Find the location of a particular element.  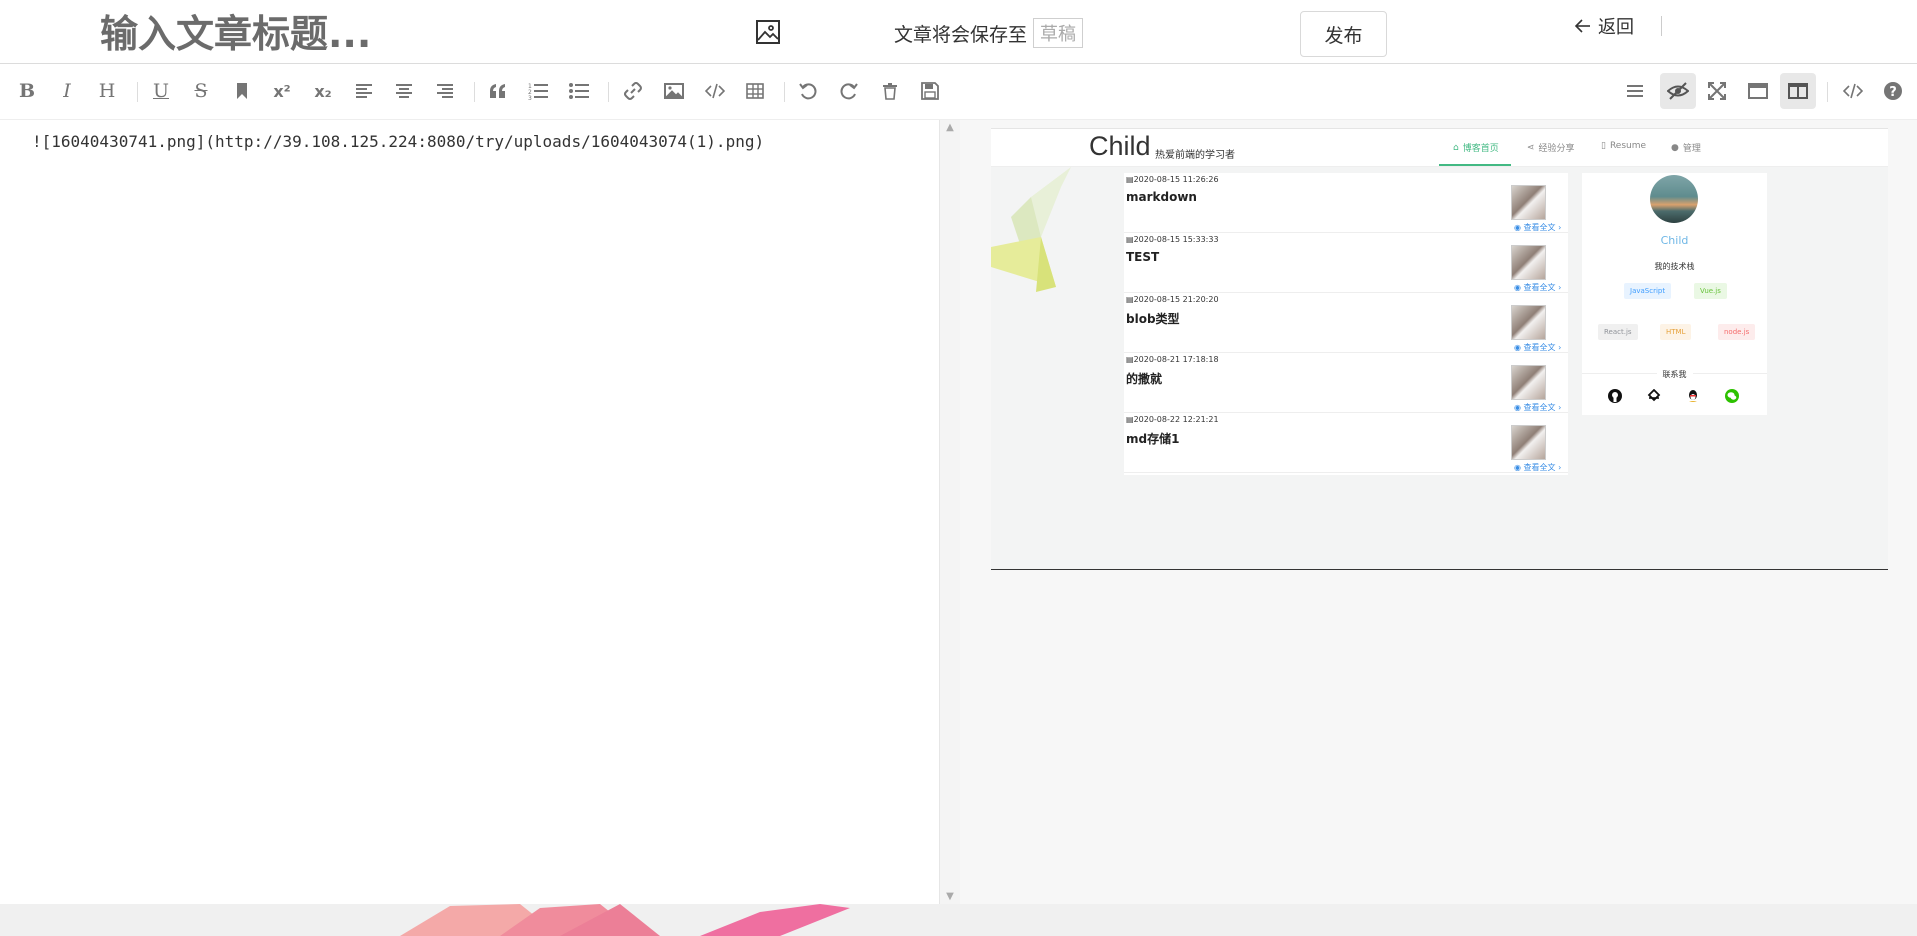

html-code-button is located at coordinates (1853, 91).